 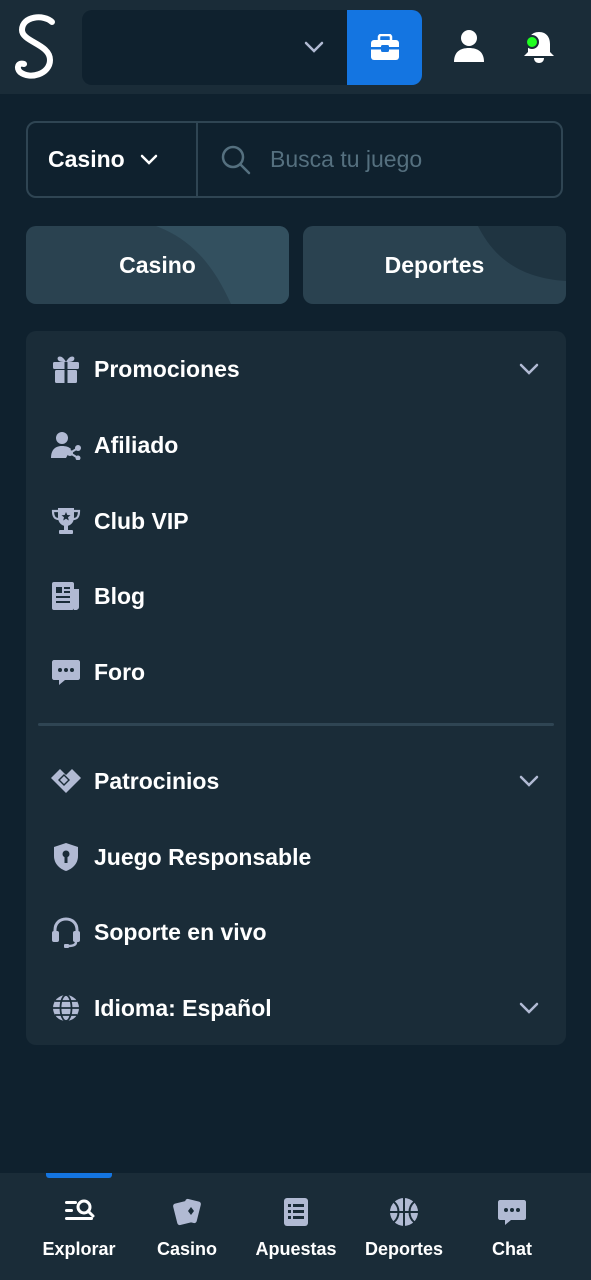 I want to click on menu-item-label: Club VIP, so click(x=141, y=520).